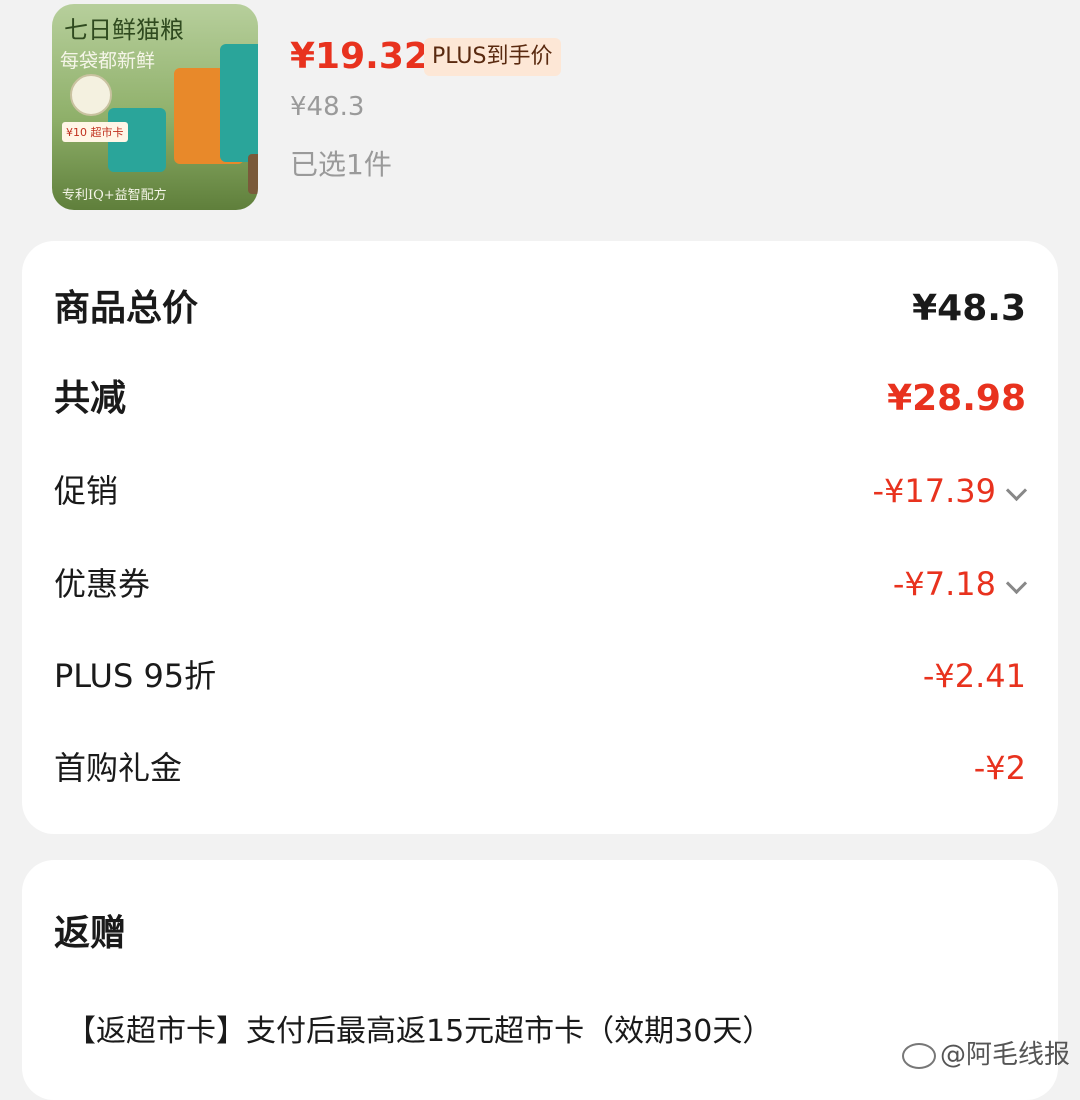 This screenshot has height=1100, width=1080. I want to click on total-reduction-row: 共减 ¥28.98, so click(540, 399).